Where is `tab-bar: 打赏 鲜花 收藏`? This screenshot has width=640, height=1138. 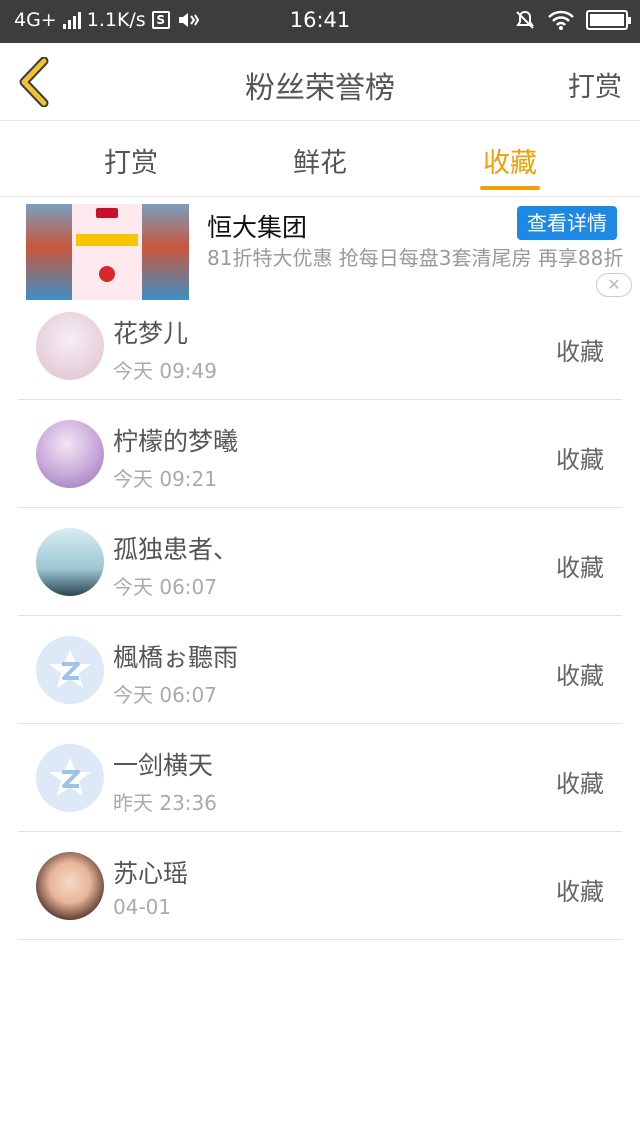 tab-bar: 打赏 鲜花 收藏 is located at coordinates (320, 159).